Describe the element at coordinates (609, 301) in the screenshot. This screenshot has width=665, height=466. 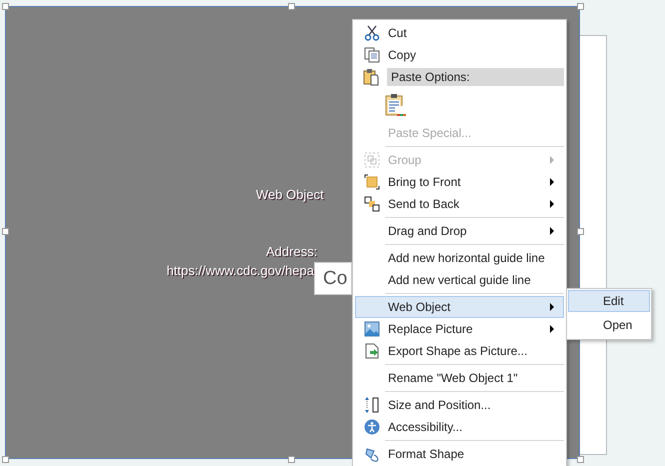
I see `submenu-item: Edit` at that location.